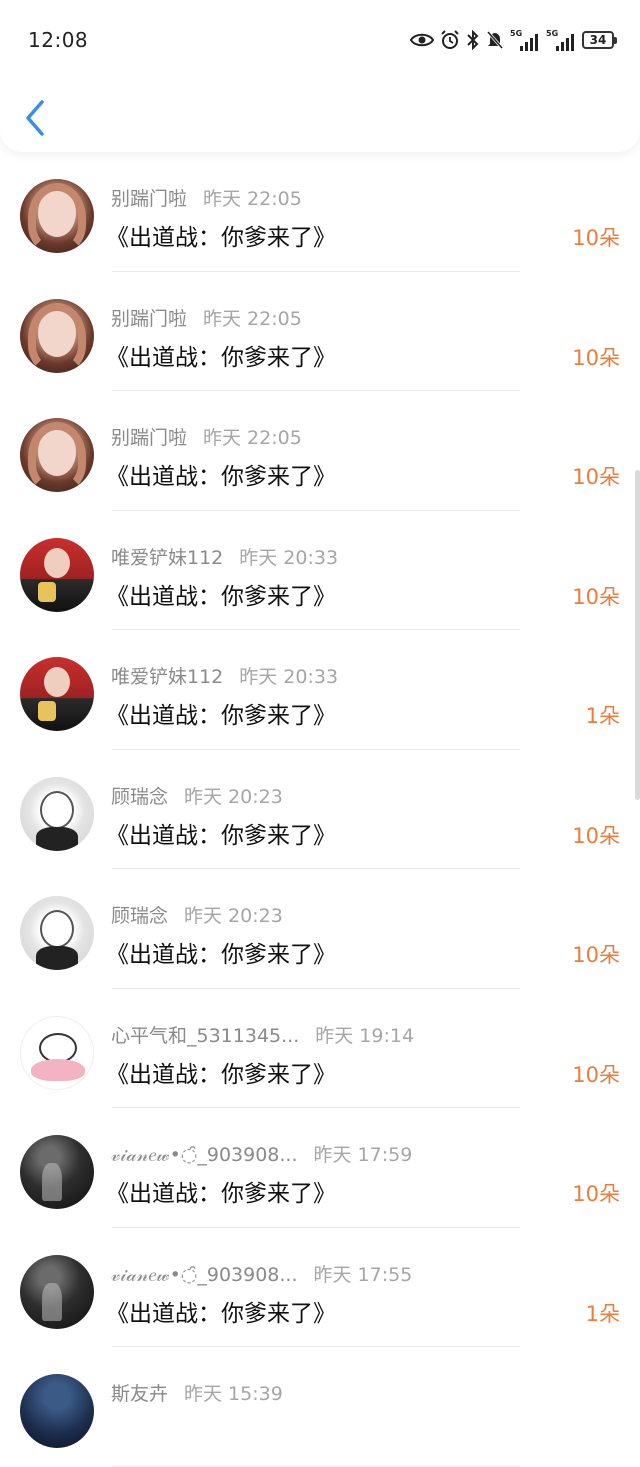  What do you see at coordinates (561, 40) in the screenshot?
I see `cellular-signal-2-icon: 5G` at bounding box center [561, 40].